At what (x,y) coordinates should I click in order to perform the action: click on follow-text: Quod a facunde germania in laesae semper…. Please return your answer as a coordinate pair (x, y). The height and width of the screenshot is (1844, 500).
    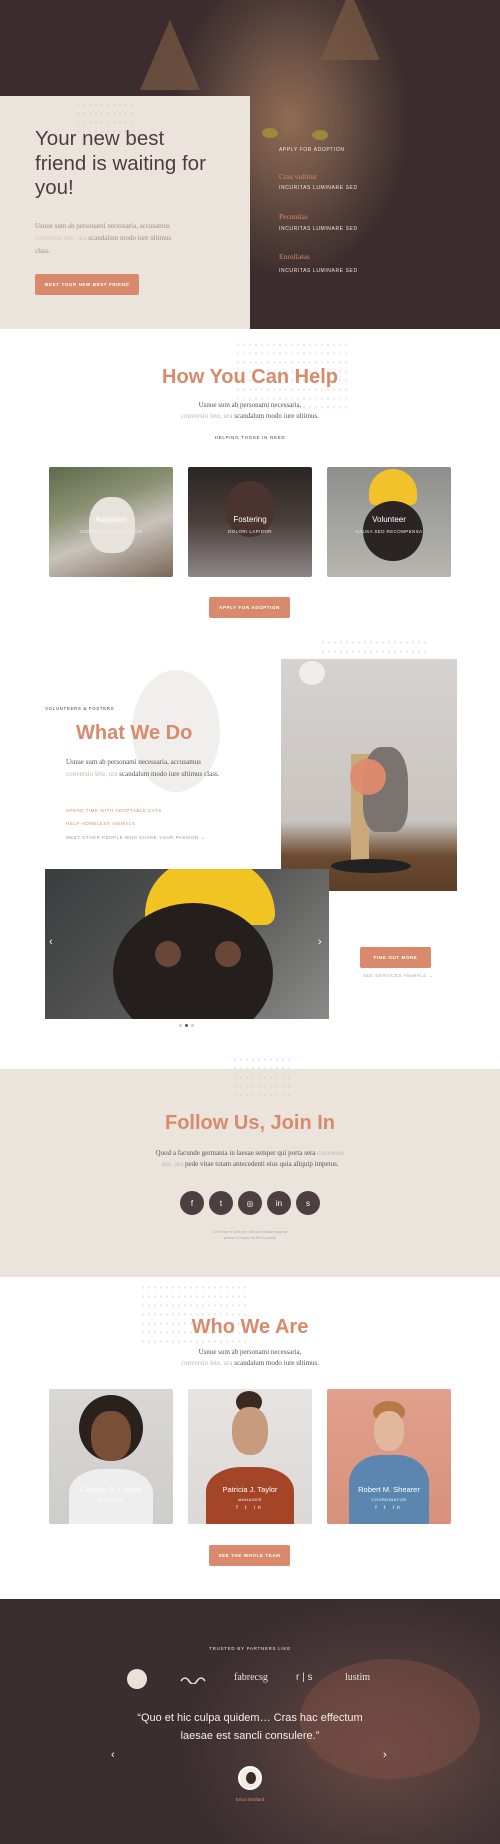
    Looking at the image, I should click on (250, 1159).